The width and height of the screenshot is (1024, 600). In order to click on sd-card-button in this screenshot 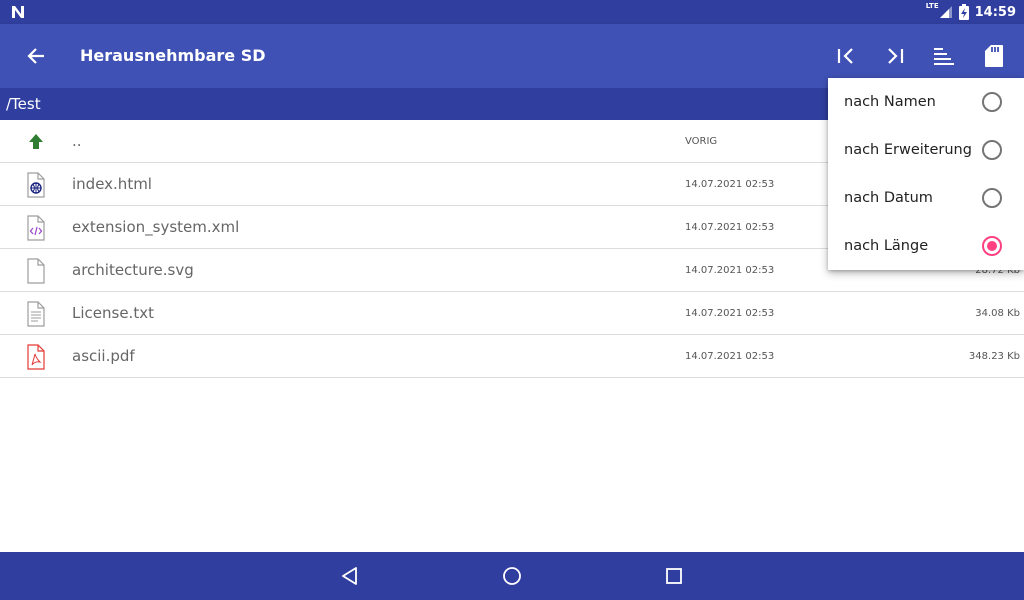, I will do `click(994, 56)`.